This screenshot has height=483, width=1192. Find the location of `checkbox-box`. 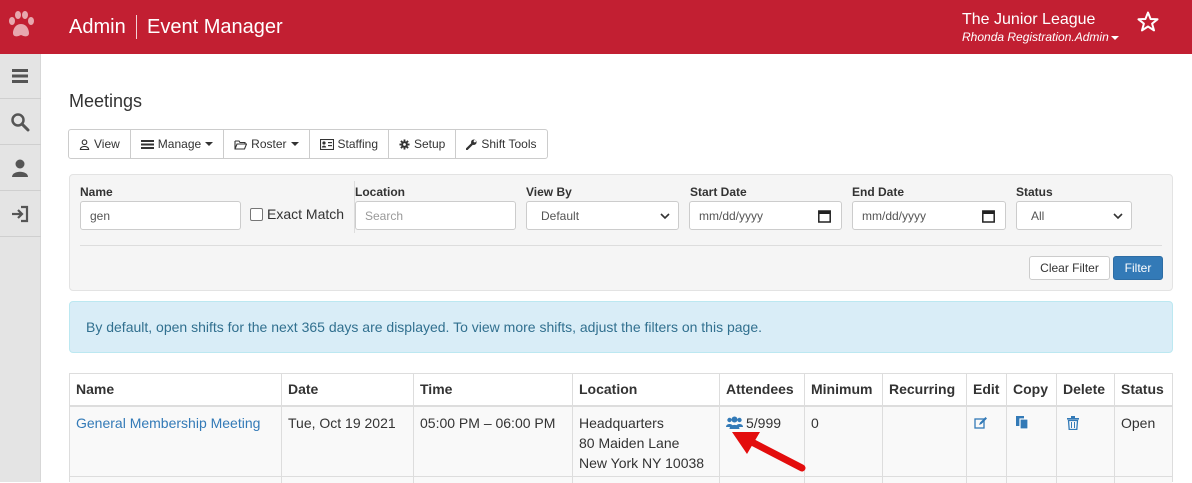

checkbox-box is located at coordinates (256, 214).